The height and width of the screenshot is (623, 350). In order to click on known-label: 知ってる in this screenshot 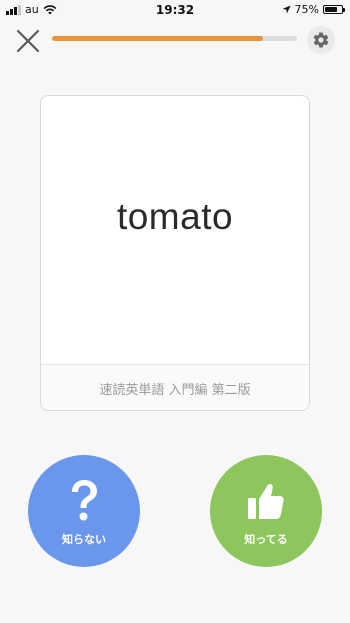, I will do `click(266, 539)`.